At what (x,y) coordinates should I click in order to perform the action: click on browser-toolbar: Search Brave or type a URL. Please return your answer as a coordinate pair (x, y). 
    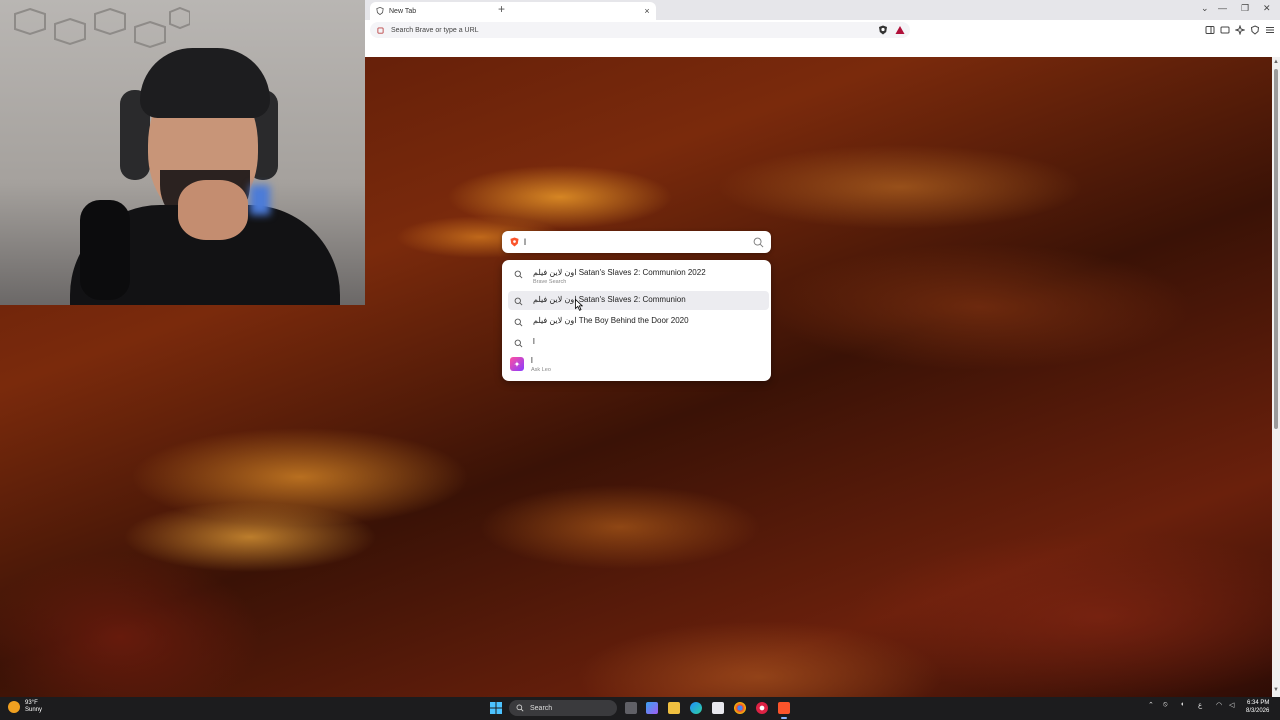
    Looking at the image, I should click on (822, 30).